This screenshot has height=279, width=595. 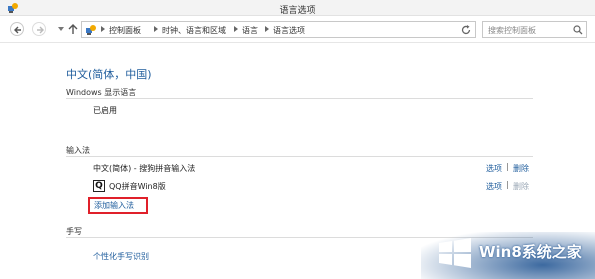 What do you see at coordinates (250, 30) in the screenshot?
I see `breadcrumb-language: 语言` at bounding box center [250, 30].